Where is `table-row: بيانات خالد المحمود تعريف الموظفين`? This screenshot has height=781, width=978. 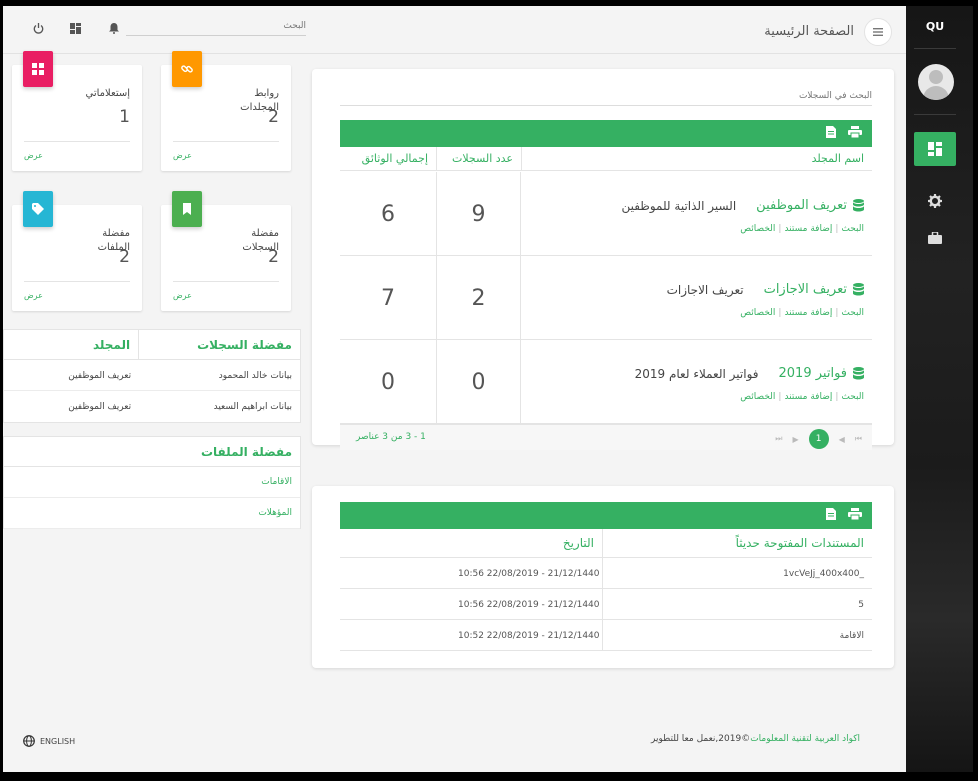
table-row: بيانات خالد المحمود تعريف الموظفين is located at coordinates (152, 375).